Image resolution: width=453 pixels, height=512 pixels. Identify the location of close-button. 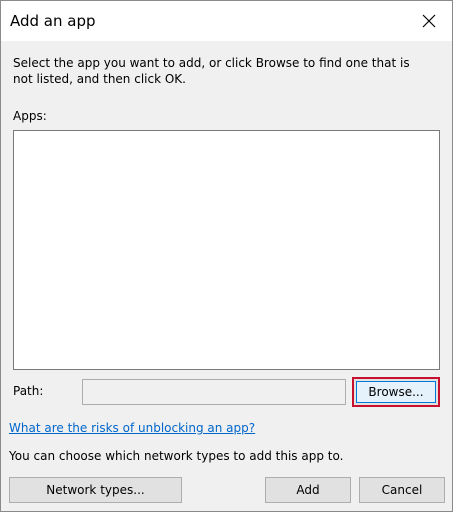
(429, 21).